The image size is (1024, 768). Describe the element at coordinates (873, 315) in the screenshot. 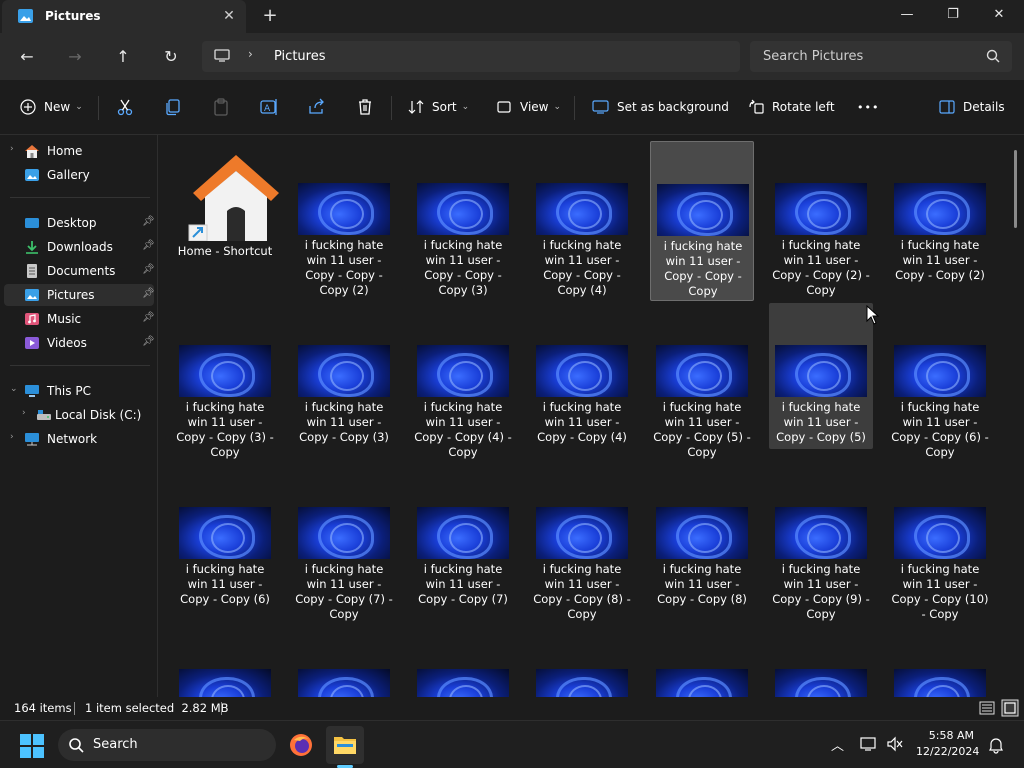

I see `mouse-cursor-icon` at that location.